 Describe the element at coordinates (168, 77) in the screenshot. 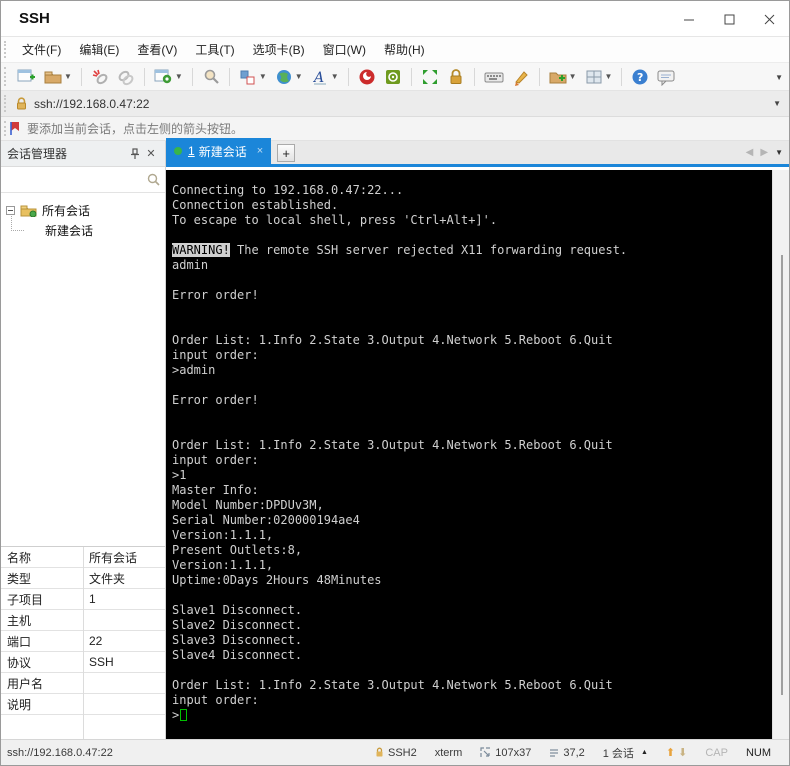

I see `session-properties-icon: ▼` at that location.